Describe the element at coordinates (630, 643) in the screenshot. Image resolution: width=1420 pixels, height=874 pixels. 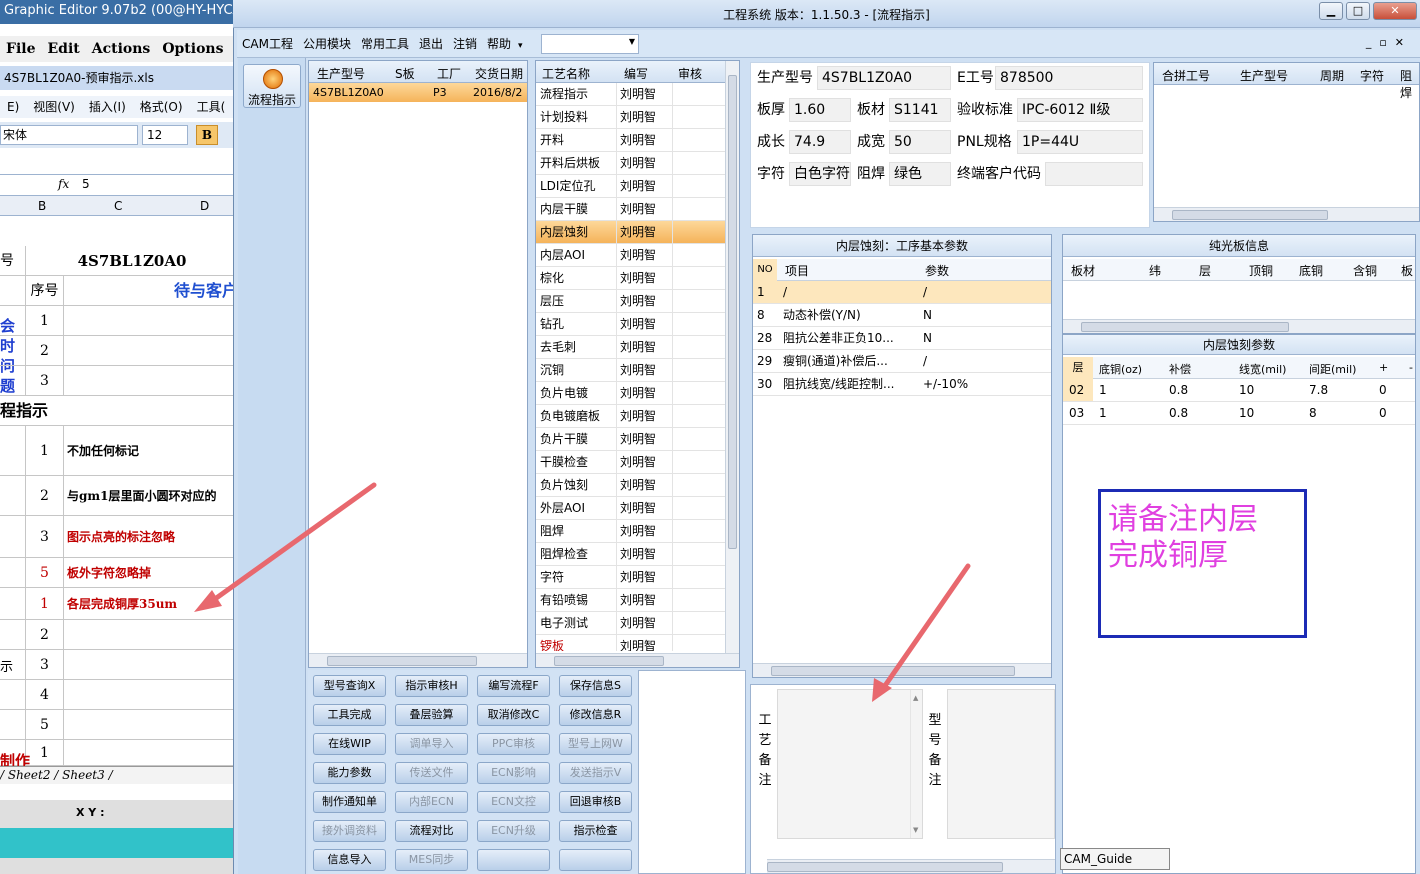
I see `list-item: 锣板 刘明智` at that location.